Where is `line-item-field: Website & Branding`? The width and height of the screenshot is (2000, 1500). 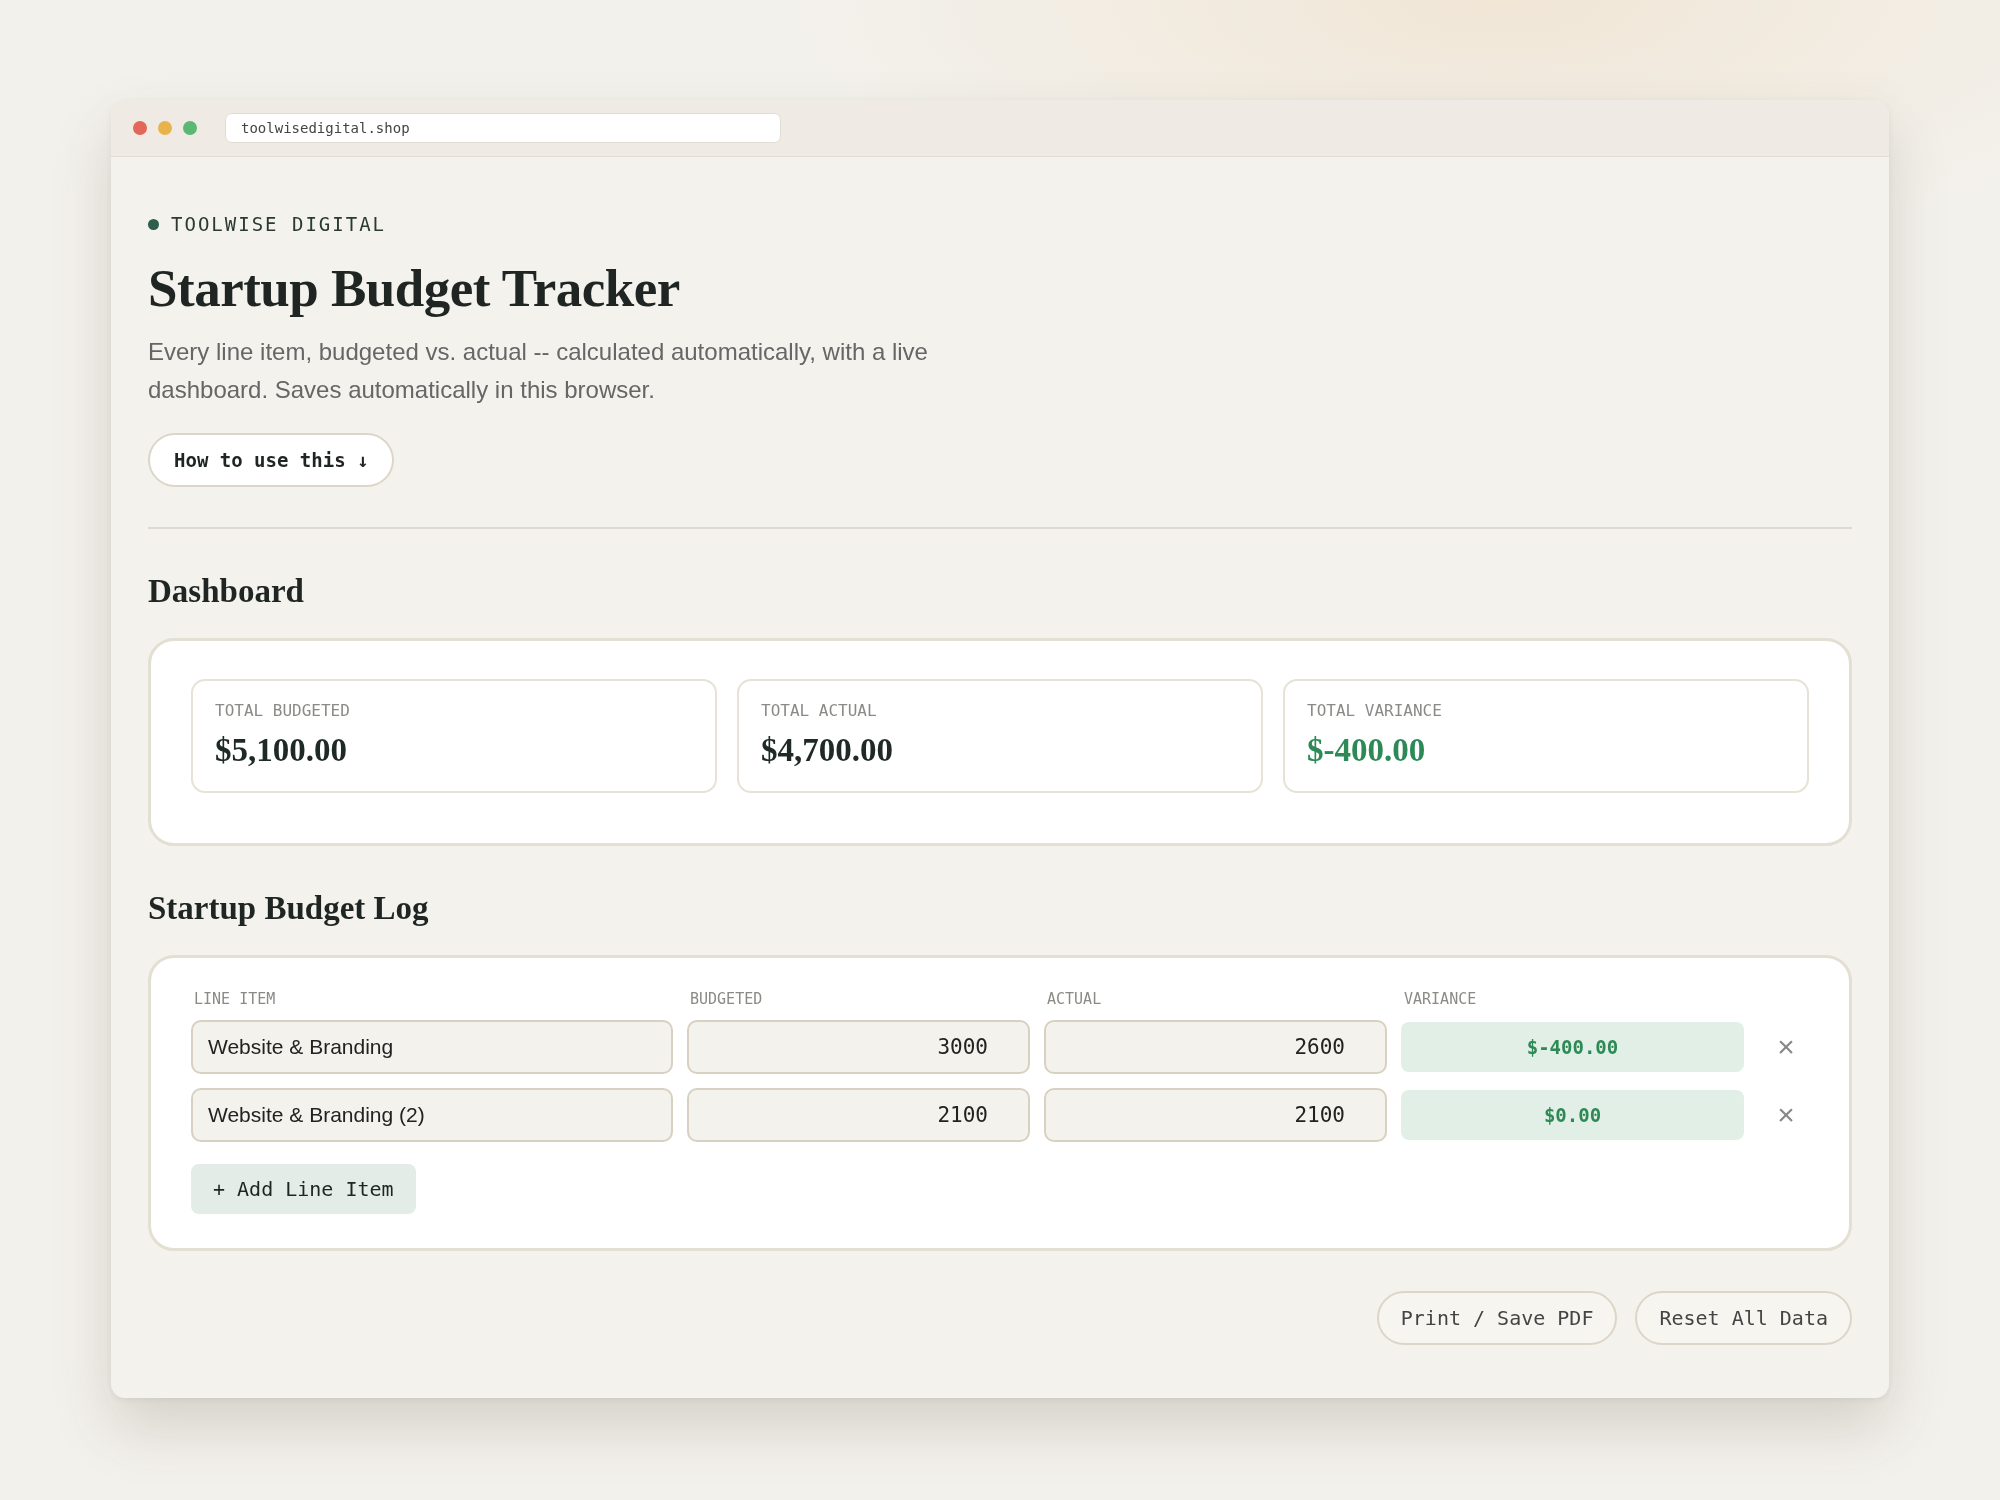
line-item-field: Website & Branding is located at coordinates (432, 1046).